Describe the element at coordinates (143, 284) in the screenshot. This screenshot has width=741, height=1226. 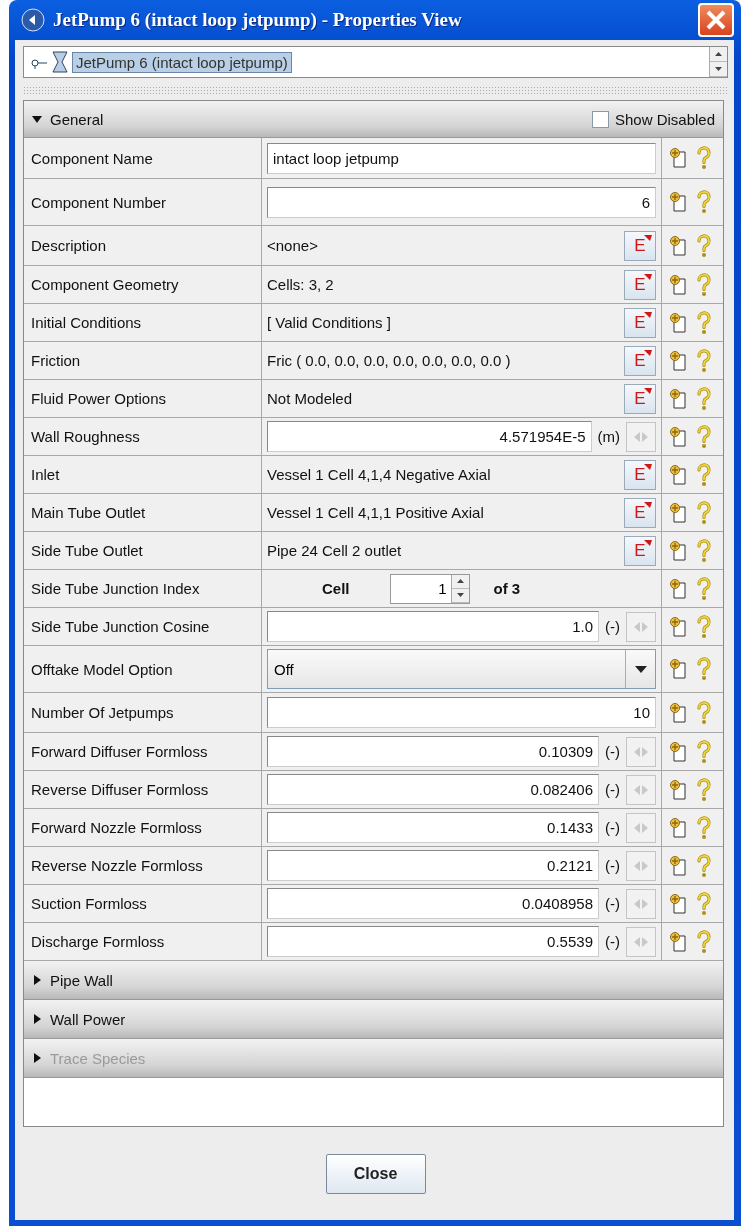
I see `property-label: Component Geometry` at that location.